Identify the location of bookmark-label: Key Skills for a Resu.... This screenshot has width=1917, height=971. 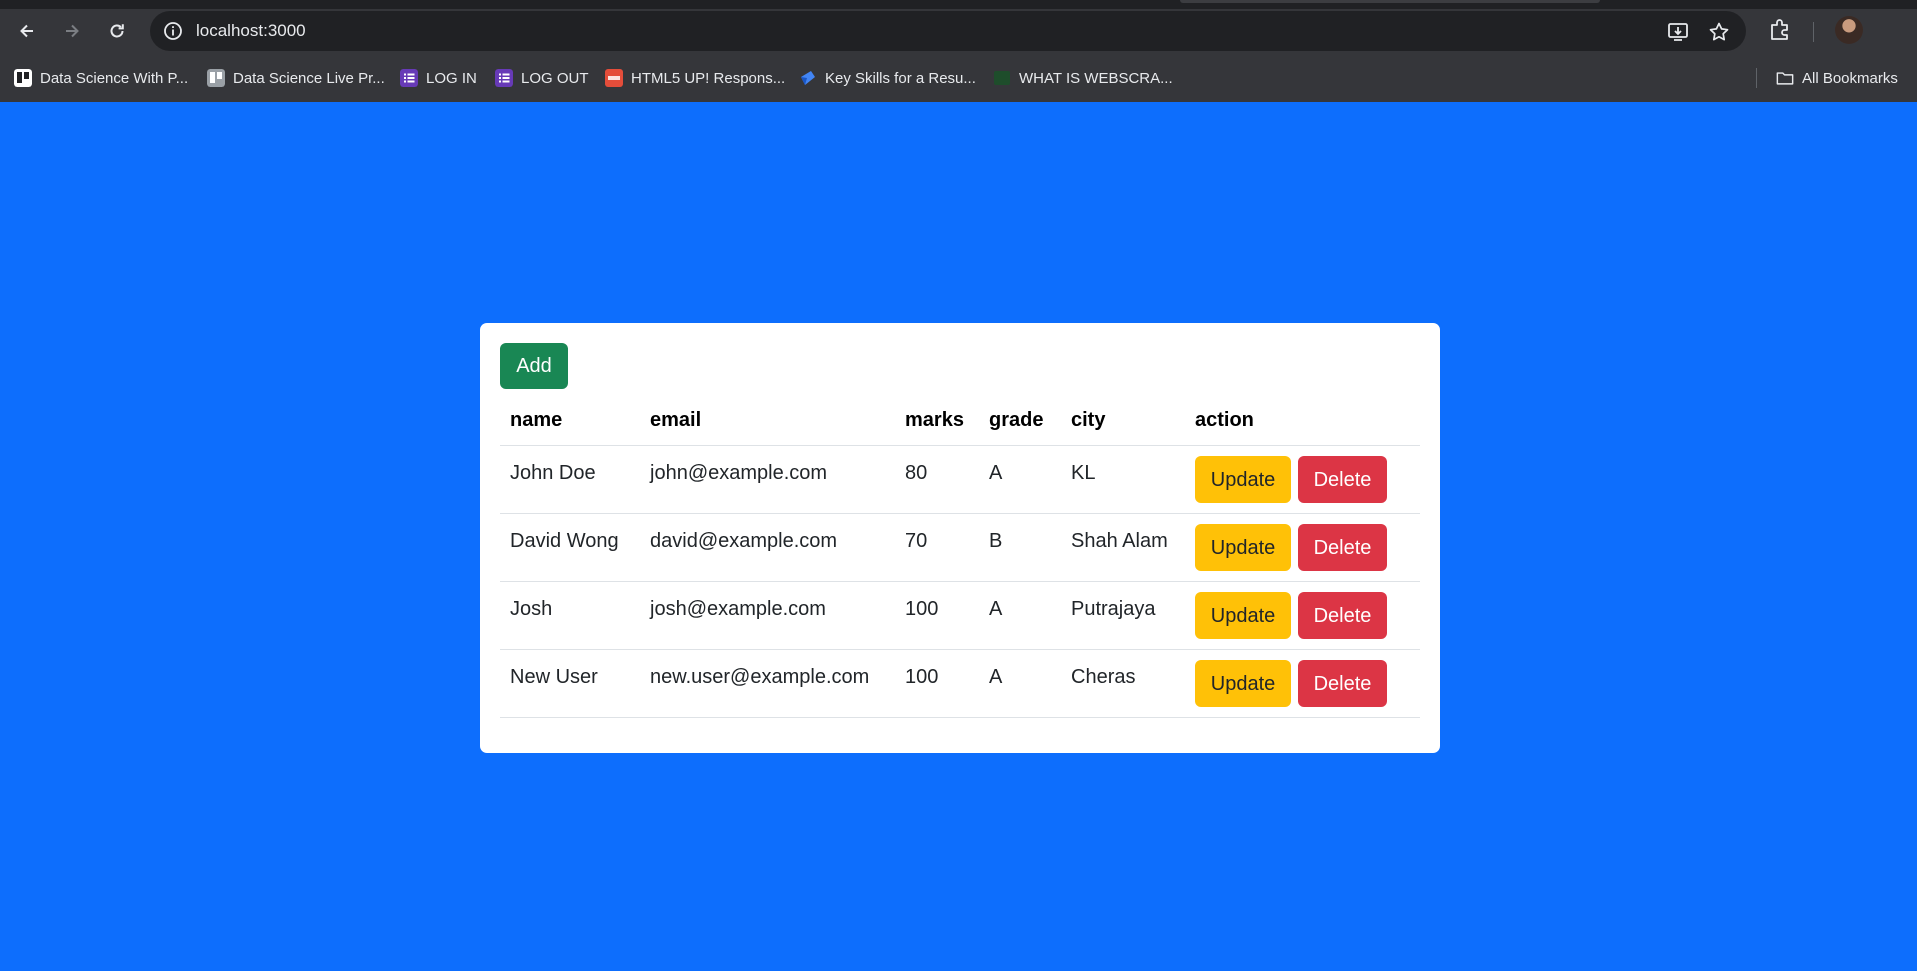
(900, 78).